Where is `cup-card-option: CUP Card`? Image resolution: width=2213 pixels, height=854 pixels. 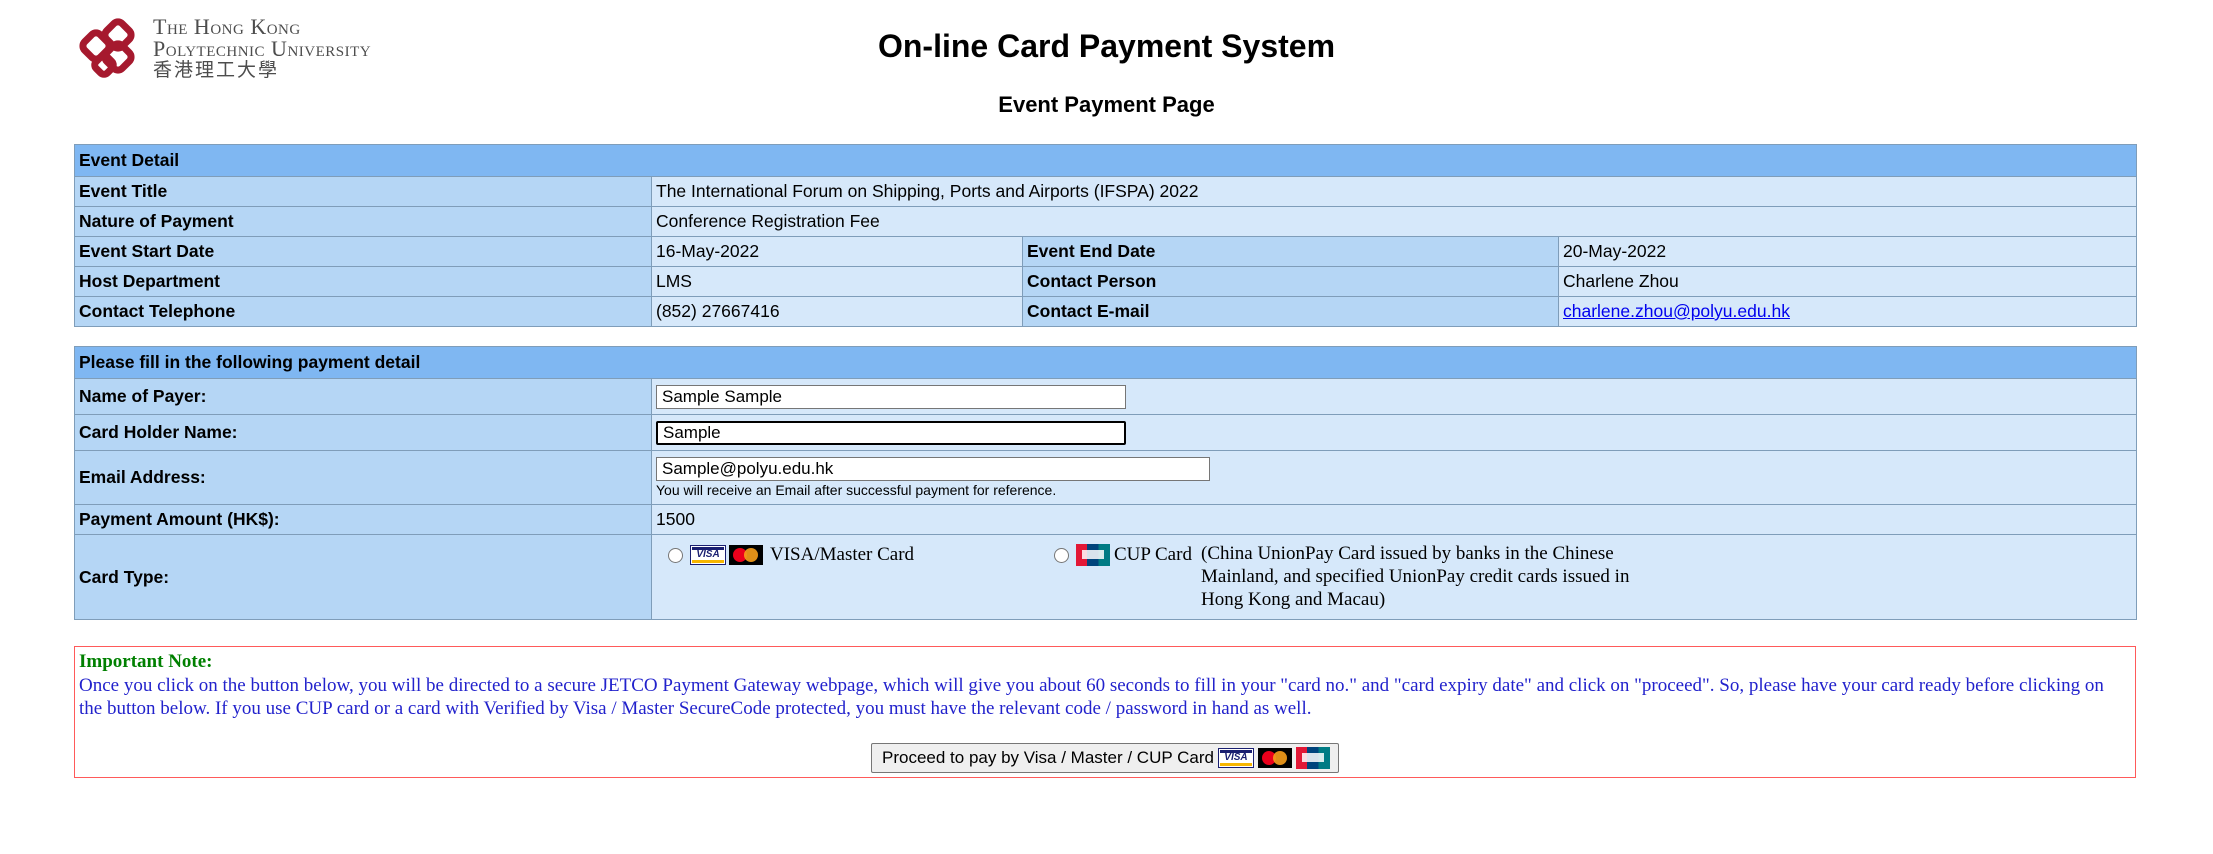 cup-card-option: CUP Card is located at coordinates (1134, 555).